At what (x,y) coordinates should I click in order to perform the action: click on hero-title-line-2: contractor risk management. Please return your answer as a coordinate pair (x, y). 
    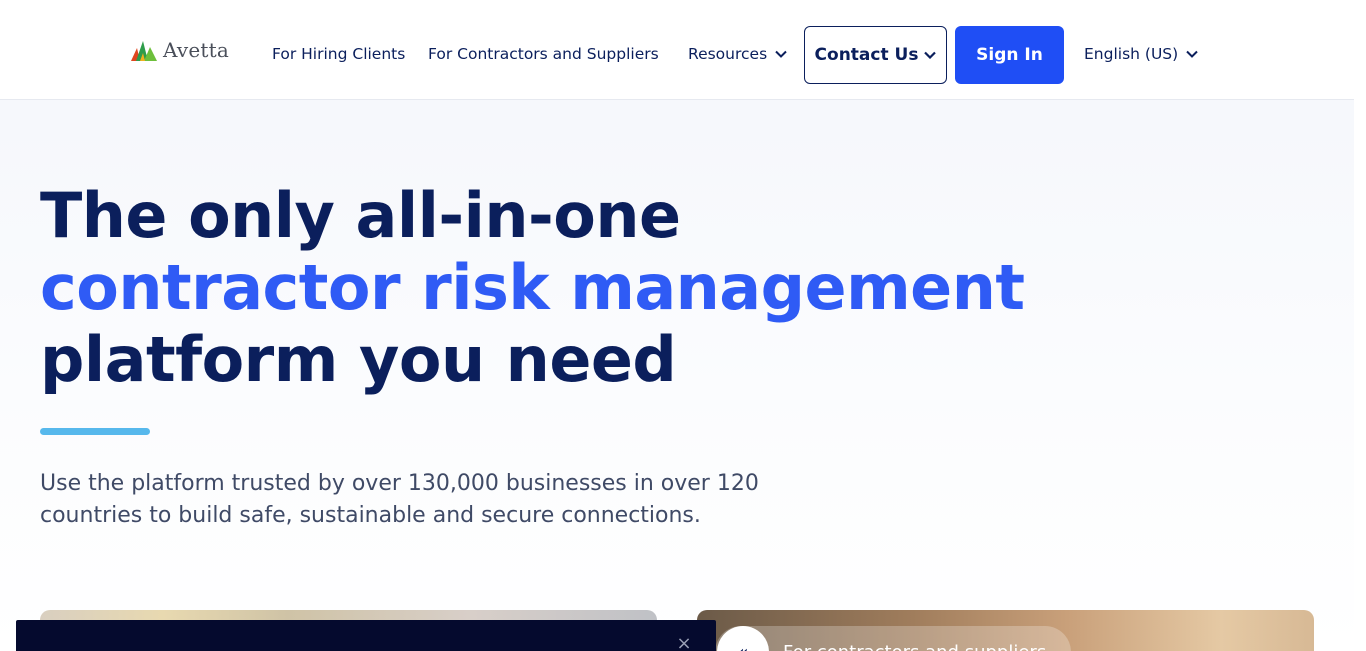
    Looking at the image, I should click on (532, 287).